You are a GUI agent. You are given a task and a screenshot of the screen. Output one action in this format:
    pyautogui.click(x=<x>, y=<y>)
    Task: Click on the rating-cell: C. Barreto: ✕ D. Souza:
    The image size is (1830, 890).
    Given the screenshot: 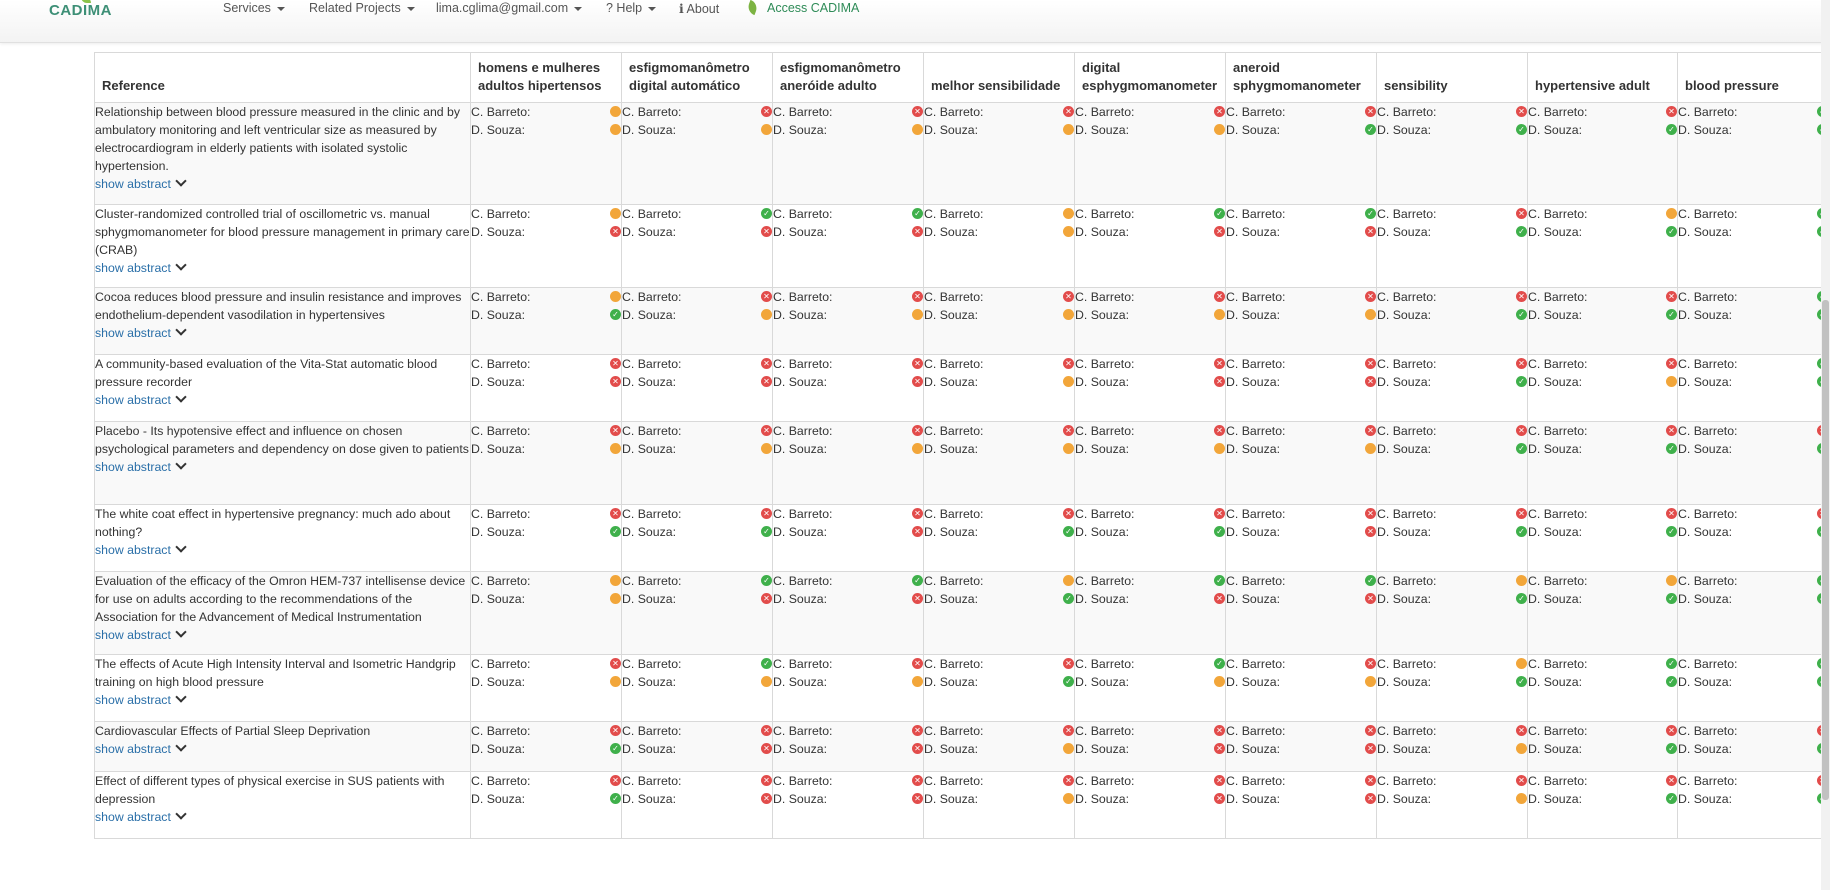 What is the action you would take?
    pyautogui.click(x=848, y=321)
    